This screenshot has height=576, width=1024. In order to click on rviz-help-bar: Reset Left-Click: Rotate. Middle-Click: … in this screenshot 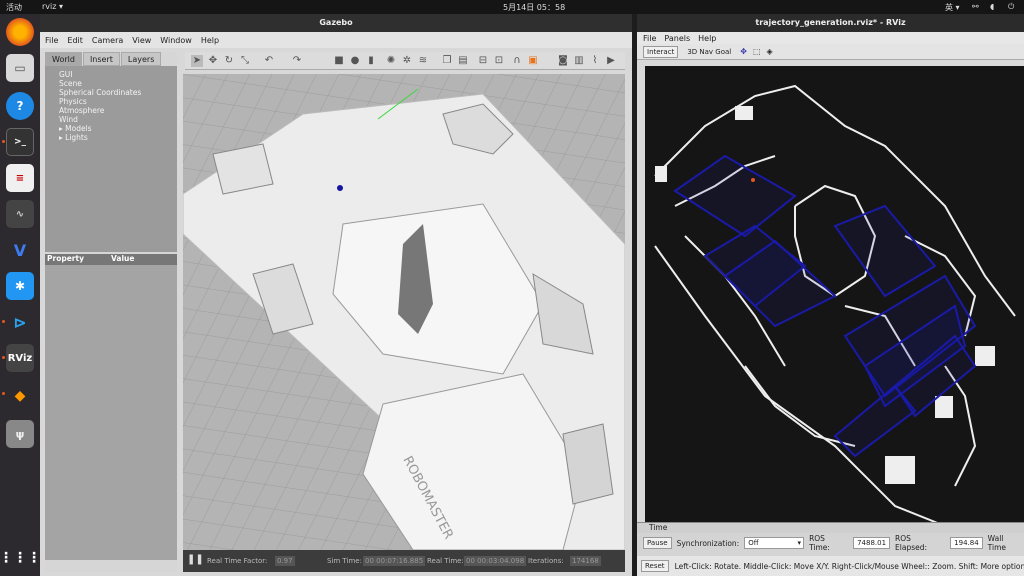, I will do `click(830, 566)`.